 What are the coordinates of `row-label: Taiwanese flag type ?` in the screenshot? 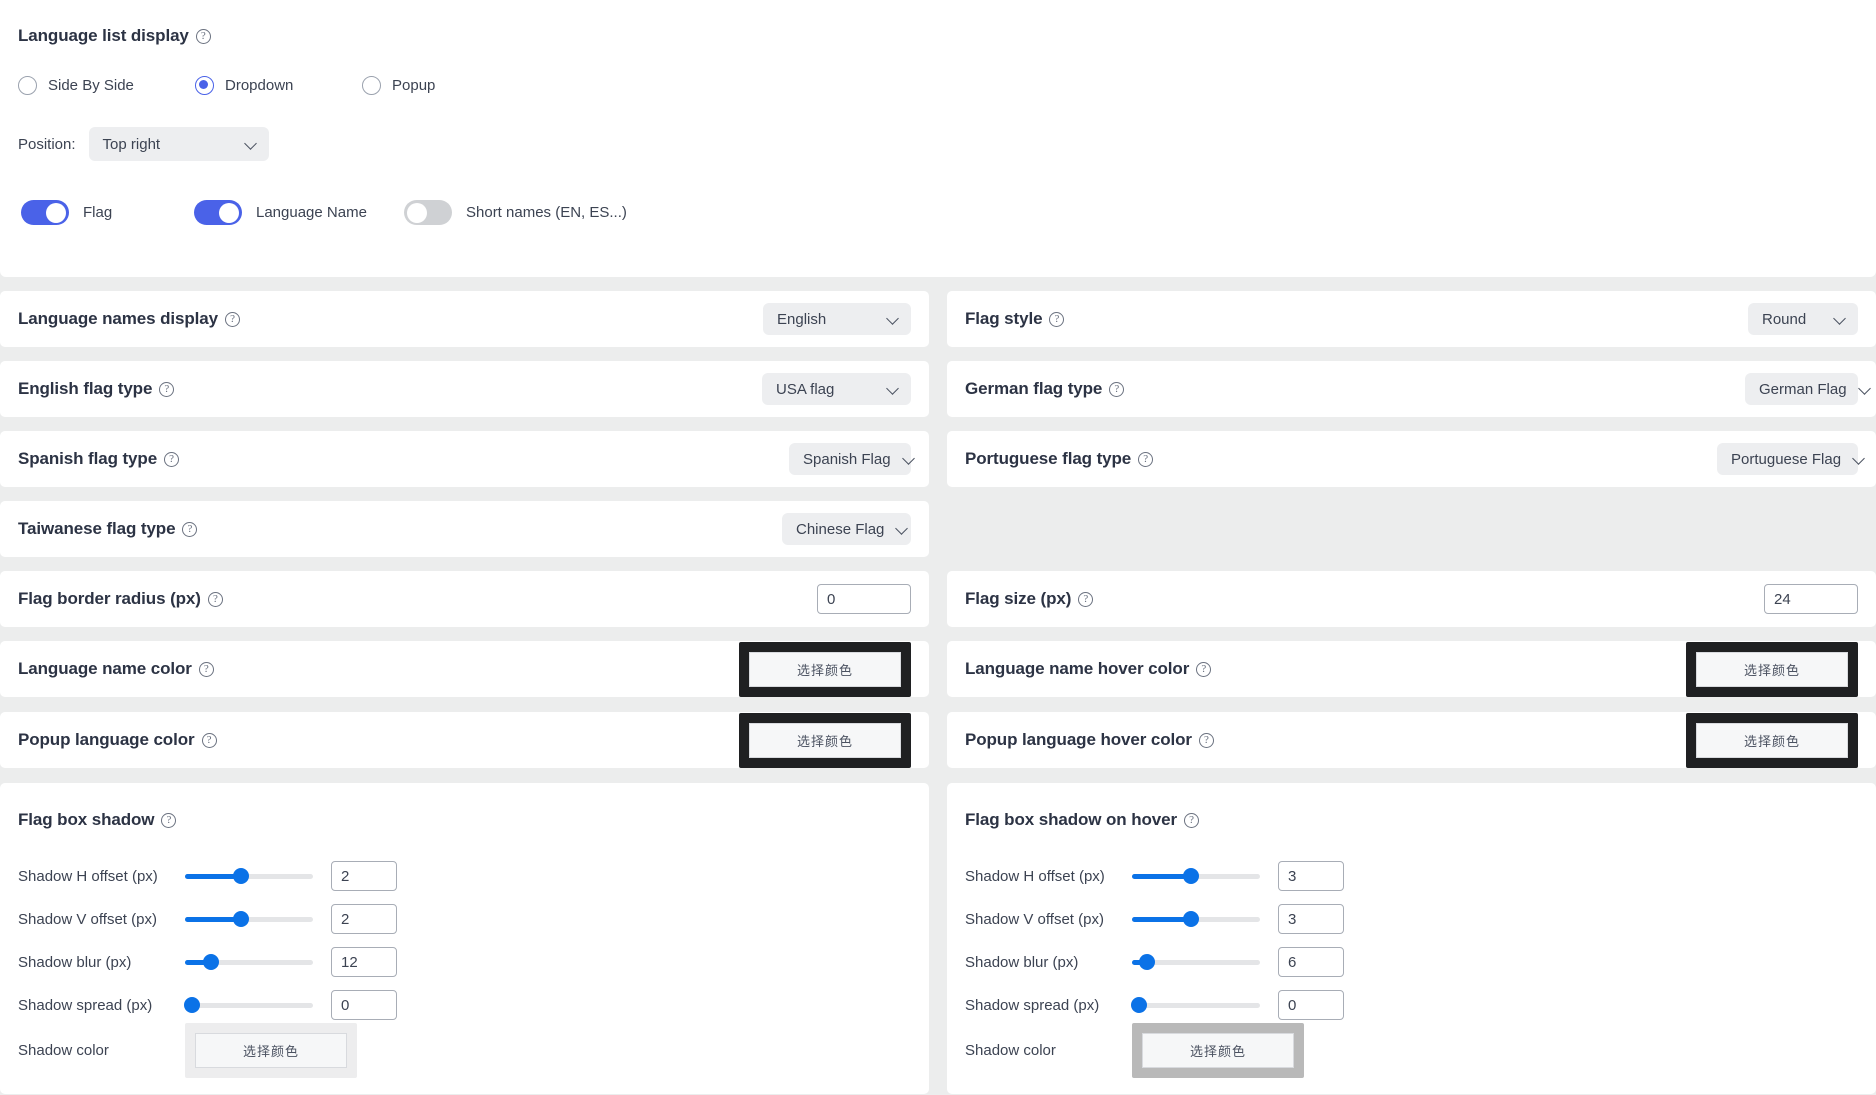 It's located at (108, 529).